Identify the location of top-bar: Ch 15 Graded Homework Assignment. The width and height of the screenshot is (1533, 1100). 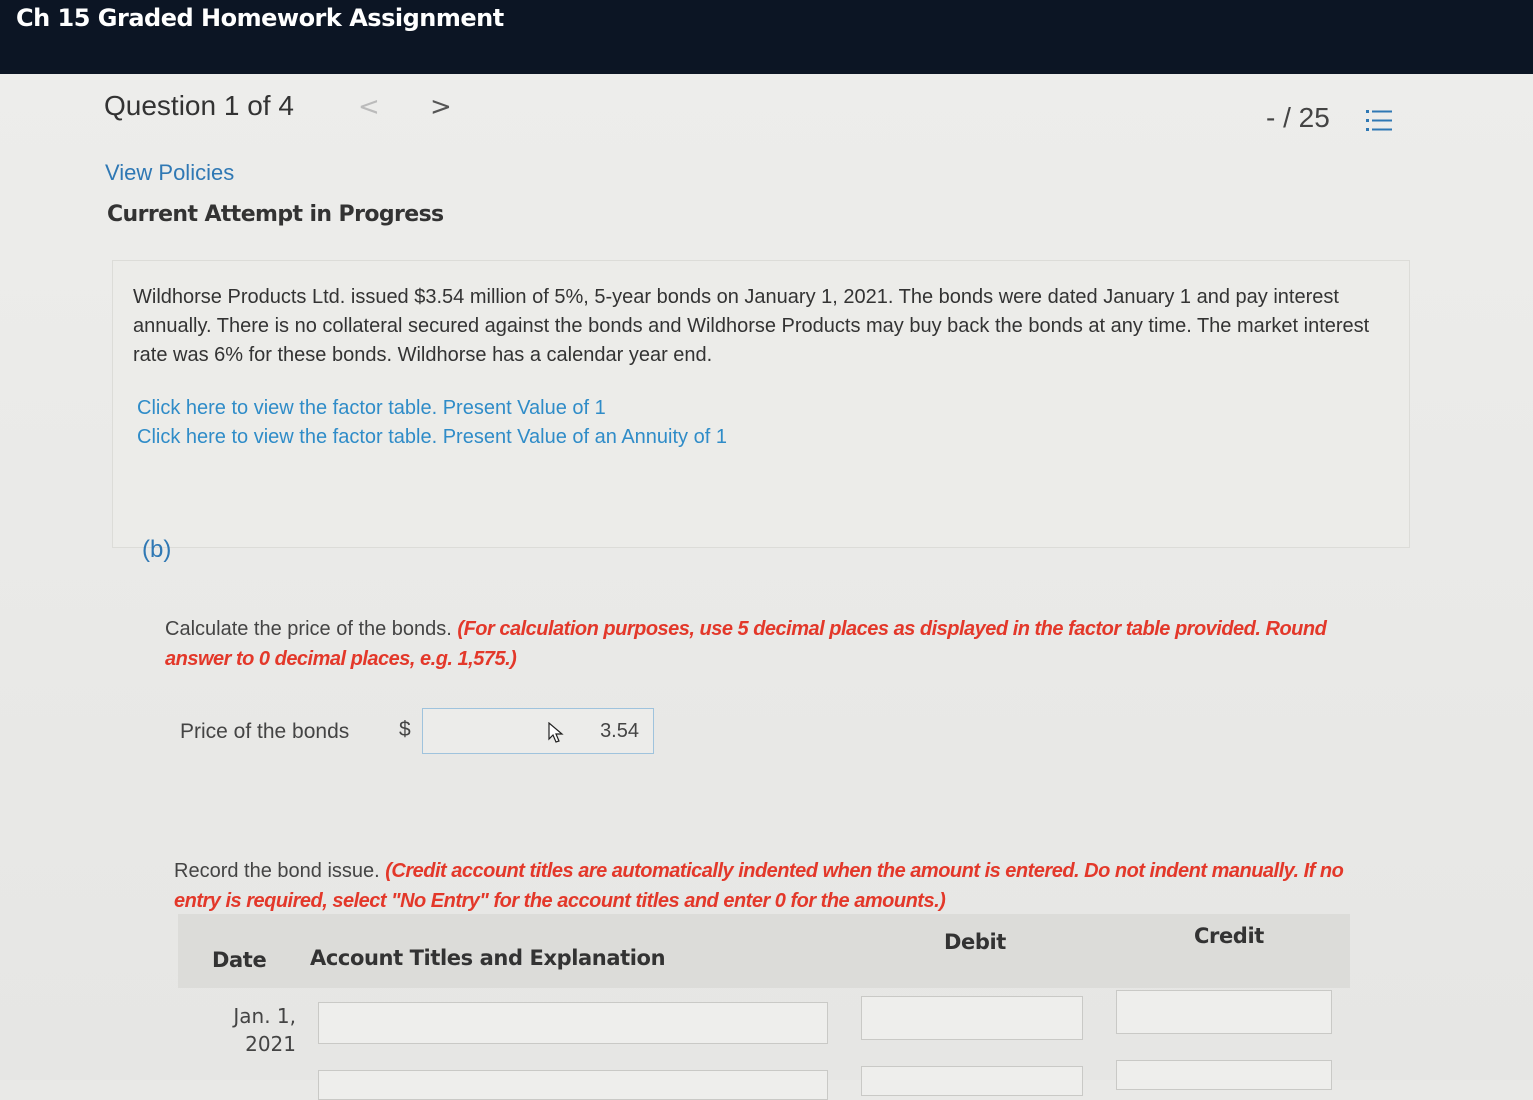
(766, 37).